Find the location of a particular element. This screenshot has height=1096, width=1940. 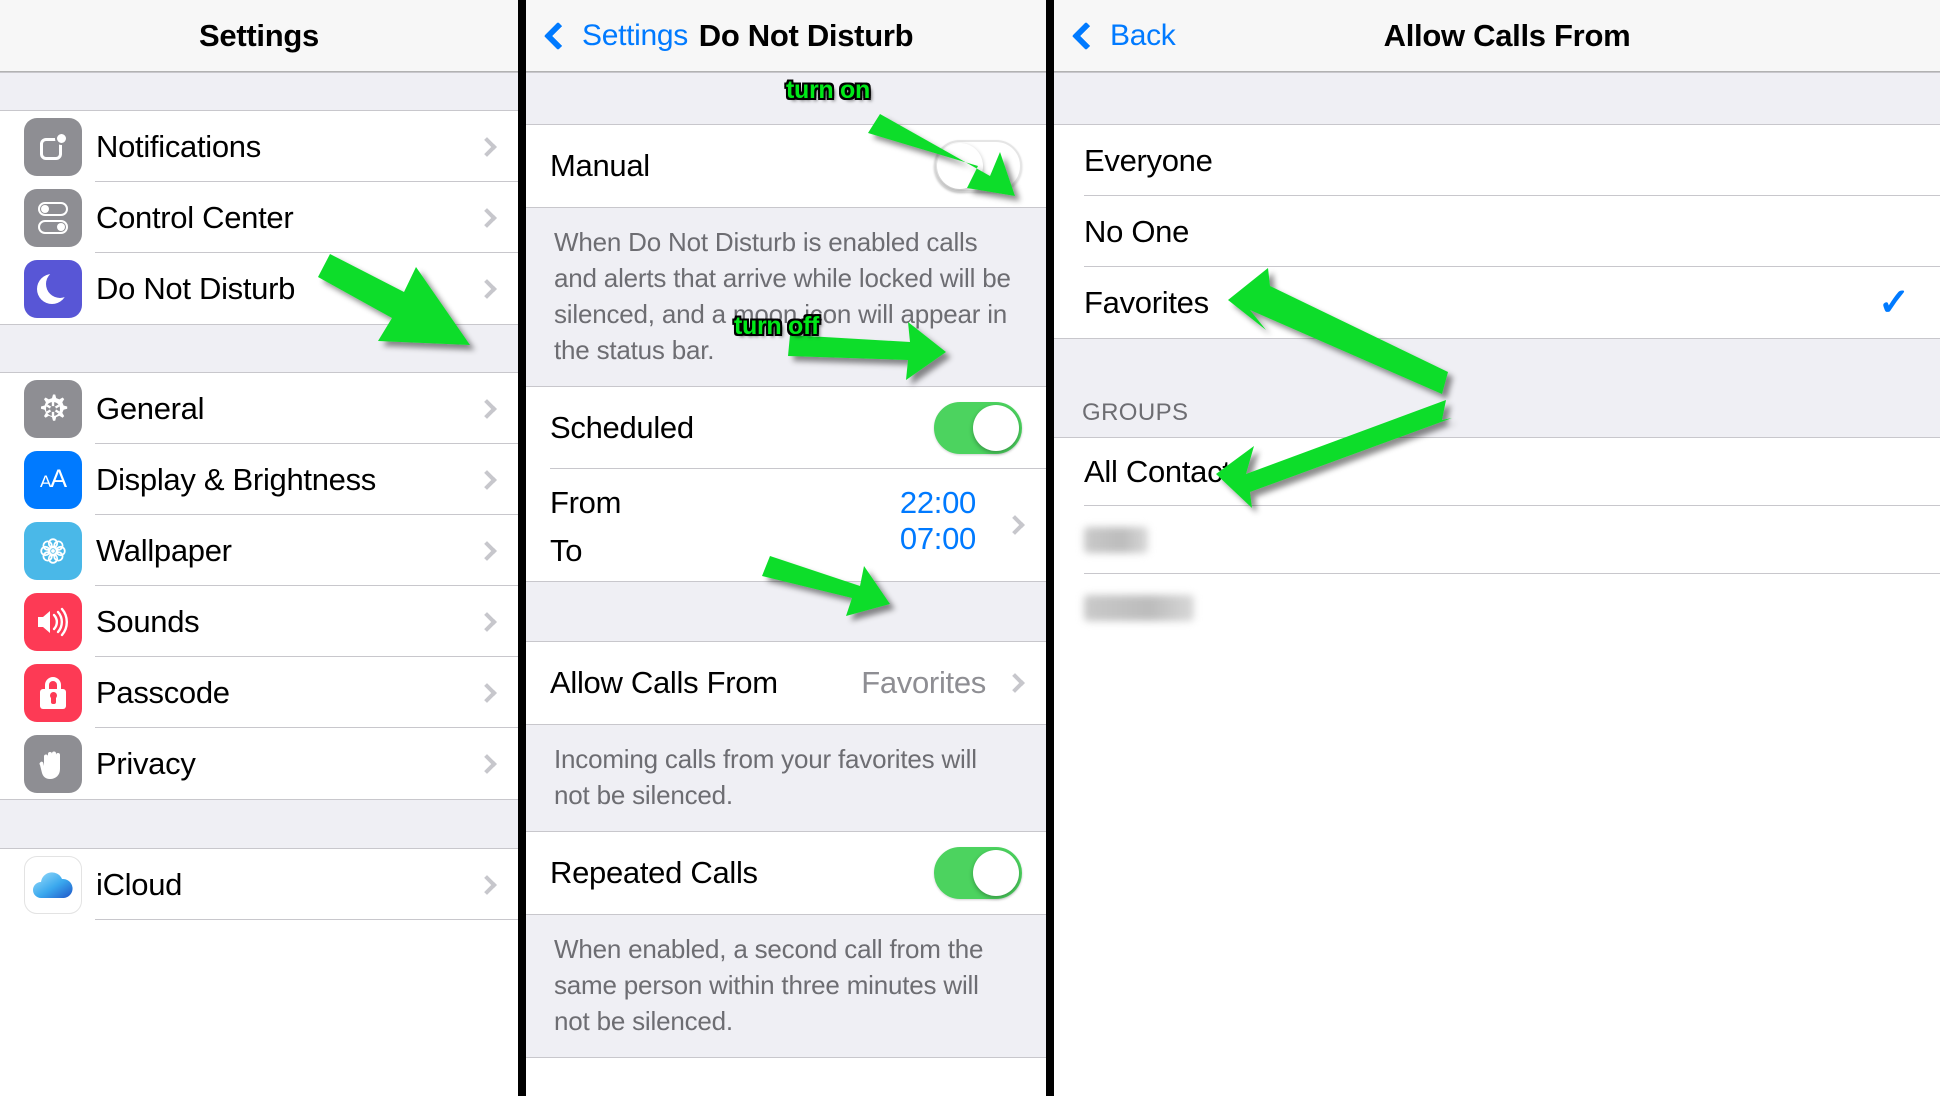

option-label: Everyone is located at coordinates (1148, 160).